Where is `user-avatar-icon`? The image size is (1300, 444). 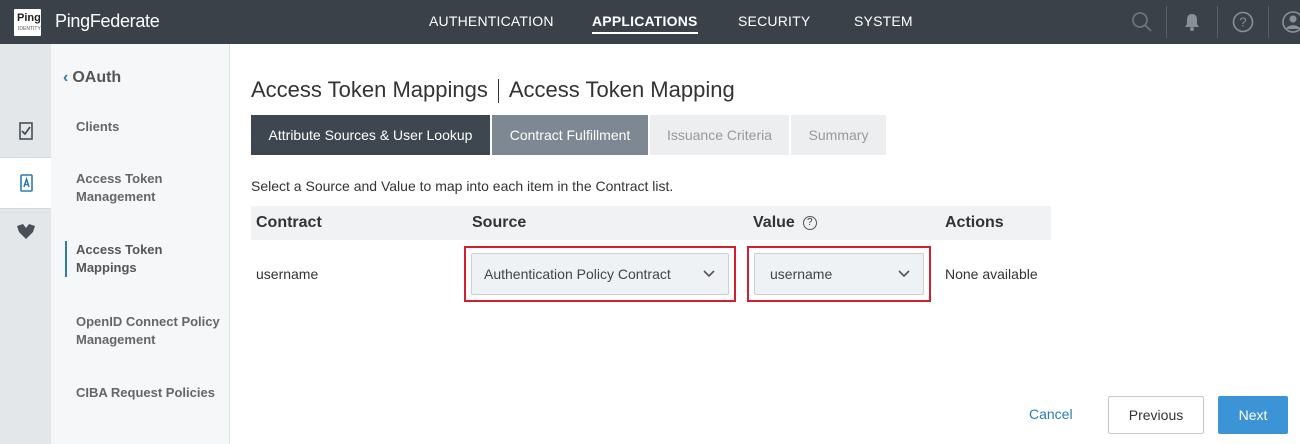 user-avatar-icon is located at coordinates (1290, 22).